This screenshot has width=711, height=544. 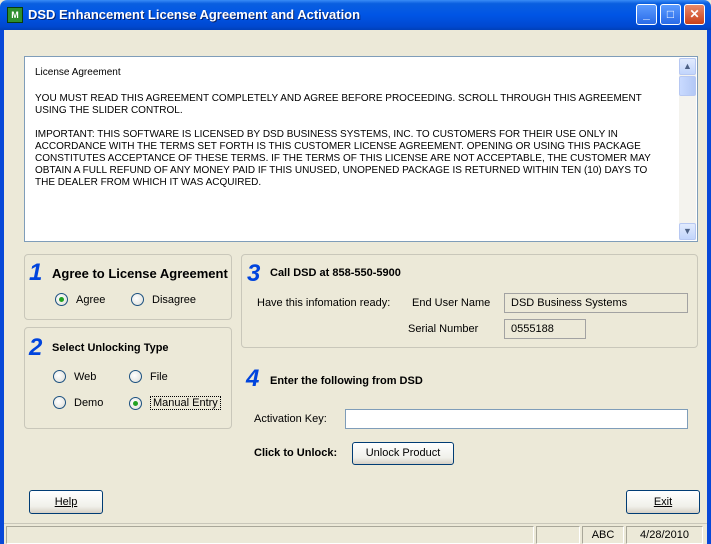 I want to click on step-number-3: 3, so click(x=254, y=273).